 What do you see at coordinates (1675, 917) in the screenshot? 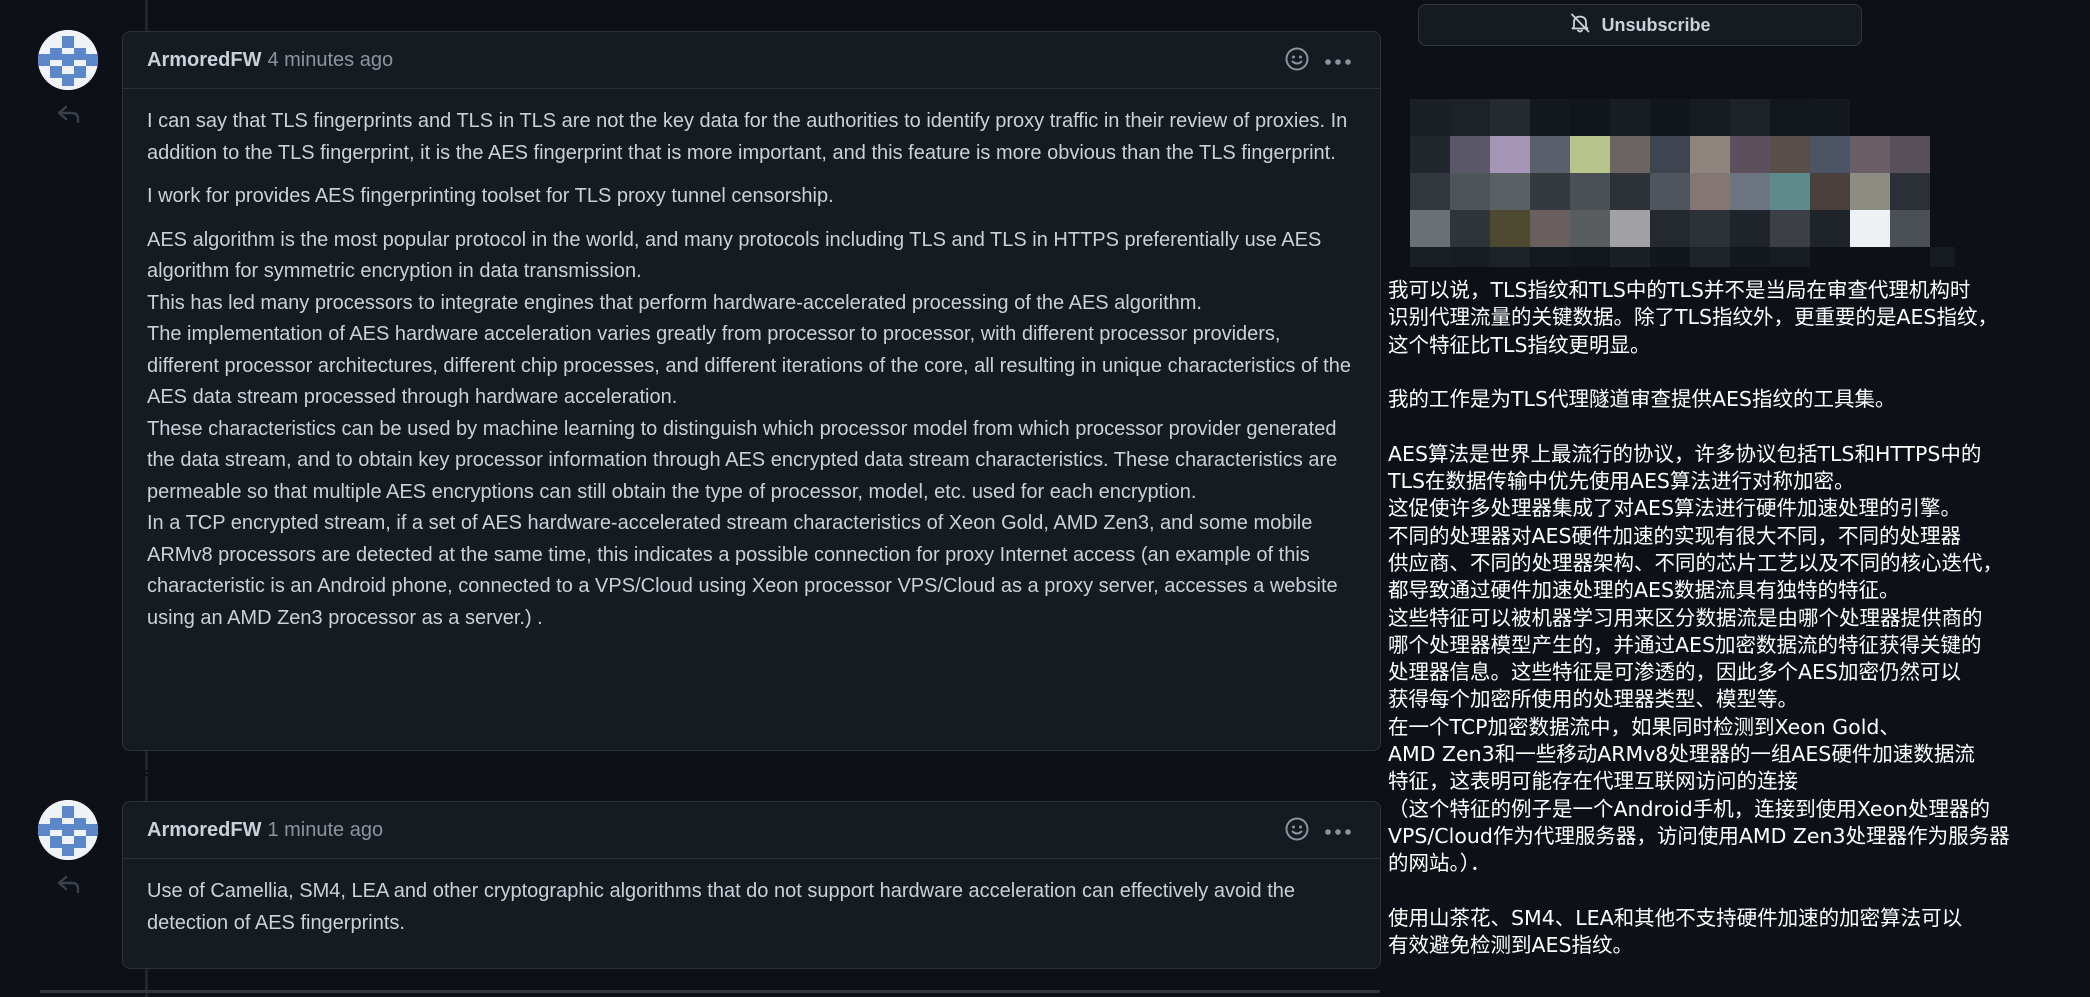
I see `translation-line: 使用山茶花、SM4、LEA和其他不支持硬件加速的加密算法可以` at bounding box center [1675, 917].